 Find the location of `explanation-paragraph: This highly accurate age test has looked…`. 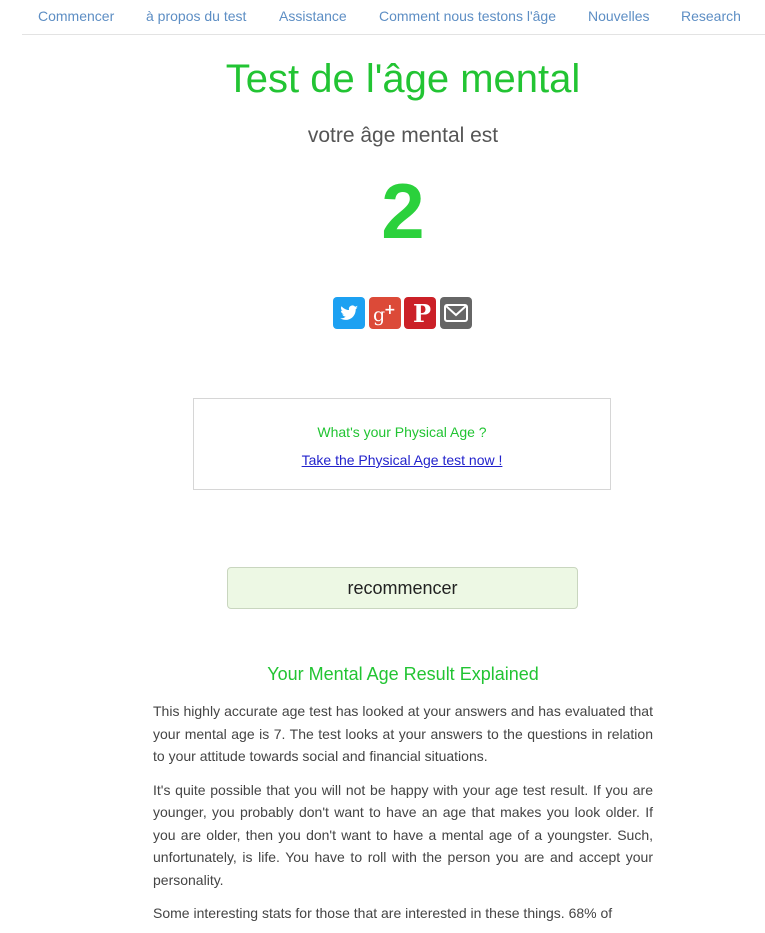

explanation-paragraph: This highly accurate age test has looked… is located at coordinates (403, 733).